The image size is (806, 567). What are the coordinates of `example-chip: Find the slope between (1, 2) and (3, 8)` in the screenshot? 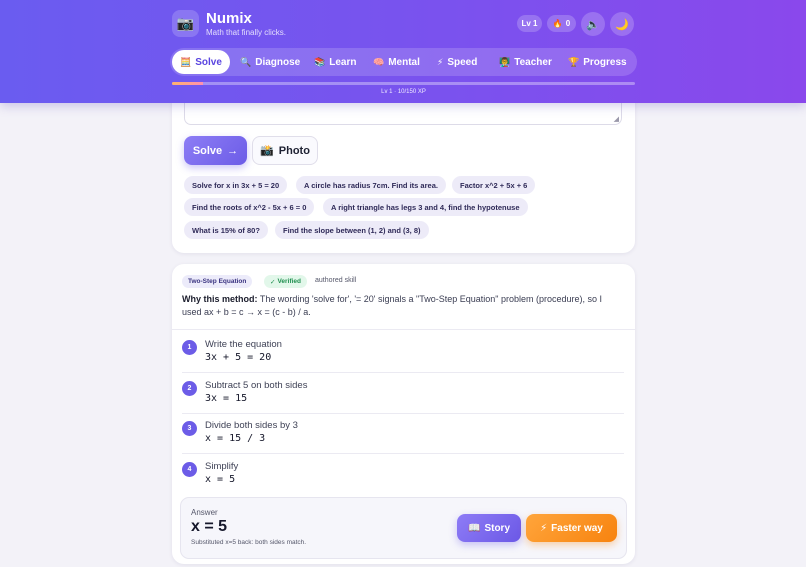 It's located at (352, 230).